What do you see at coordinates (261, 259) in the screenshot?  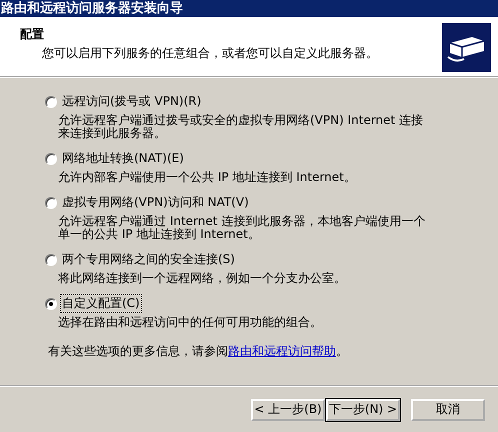 I see `radio-option: 两个专用网络之间的安全连接(S)` at bounding box center [261, 259].